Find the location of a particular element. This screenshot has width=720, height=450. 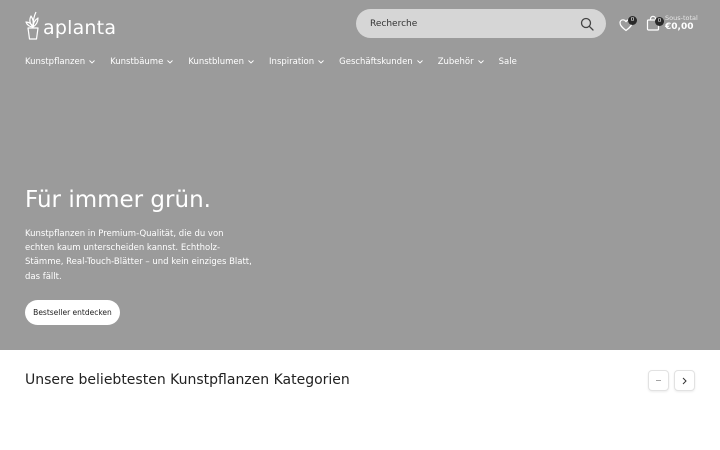

nav-item-inspiration: Inspiration is located at coordinates (296, 62).